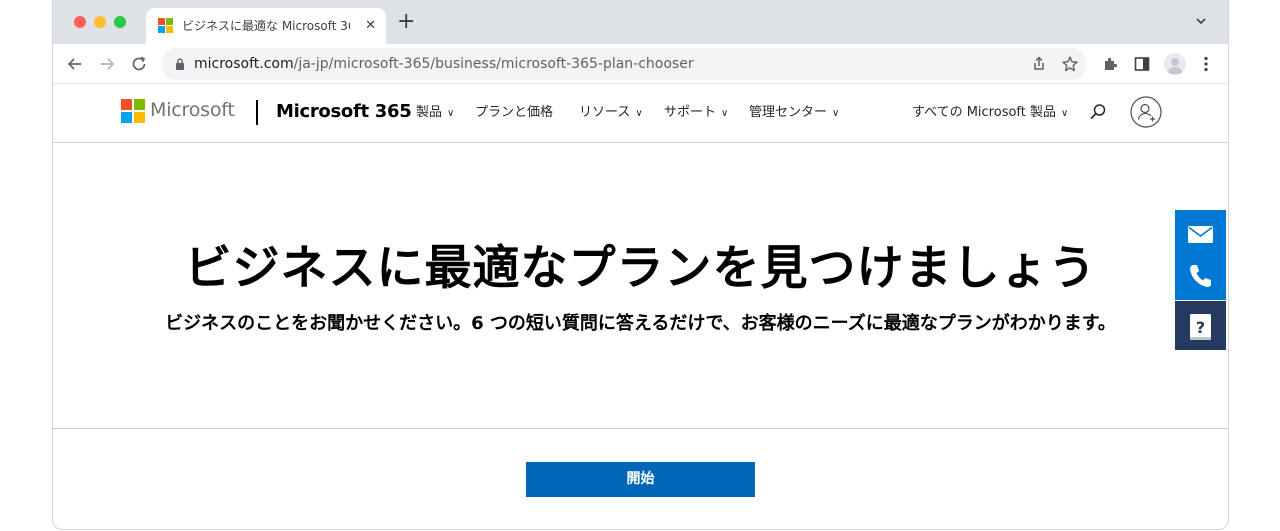 Image resolution: width=1280 pixels, height=531 pixels. I want to click on minimize-window-button, so click(100, 22).